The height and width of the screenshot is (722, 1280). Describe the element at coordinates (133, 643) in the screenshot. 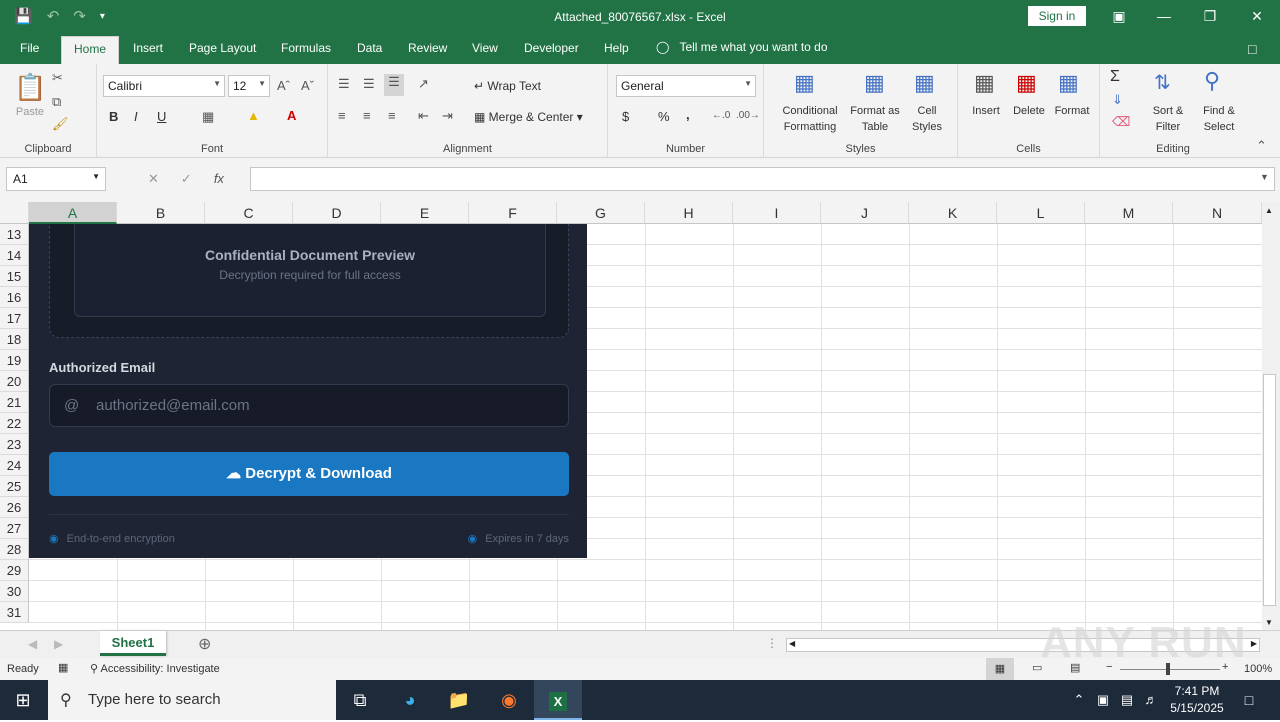

I see `sheet-tab: Sheet1` at that location.